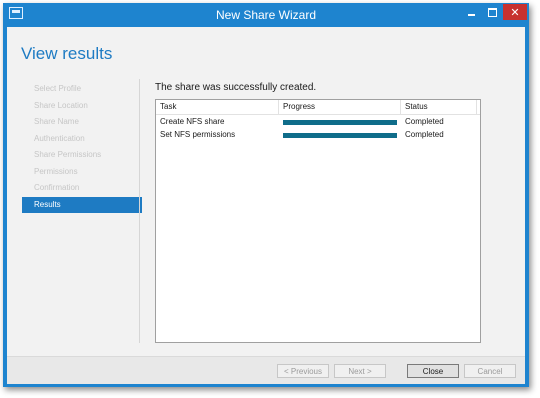 The width and height of the screenshot is (540, 398). Describe the element at coordinates (67, 53) in the screenshot. I see `page-title: View results` at that location.